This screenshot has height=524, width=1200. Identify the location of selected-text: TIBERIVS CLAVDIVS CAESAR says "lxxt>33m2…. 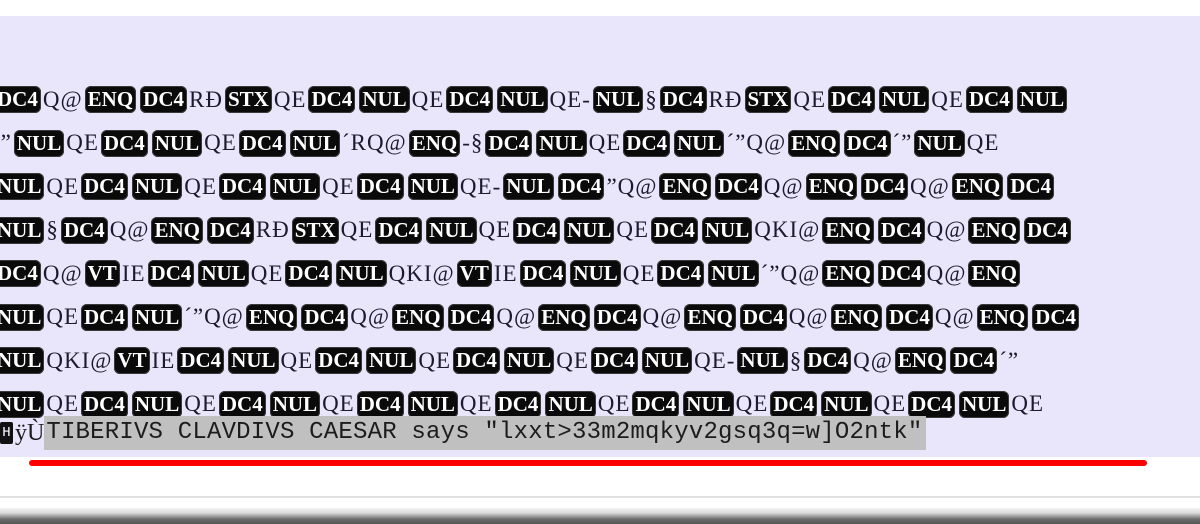
(485, 433).